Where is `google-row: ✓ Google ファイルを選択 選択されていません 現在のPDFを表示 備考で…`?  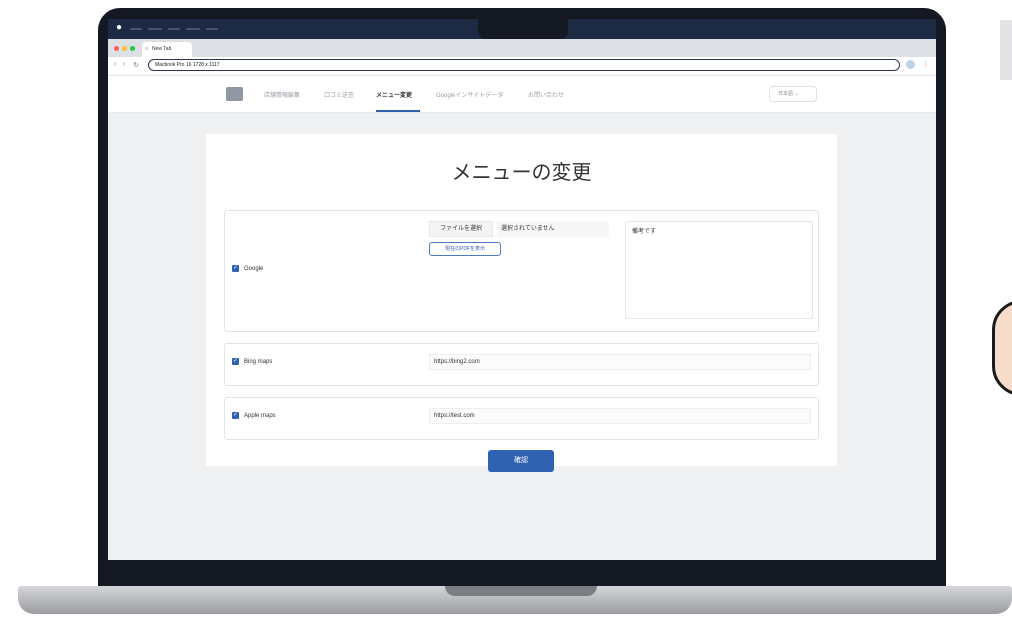 google-row: ✓ Google ファイルを選択 選択されていません 現在のPDFを表示 備考で… is located at coordinates (521, 271).